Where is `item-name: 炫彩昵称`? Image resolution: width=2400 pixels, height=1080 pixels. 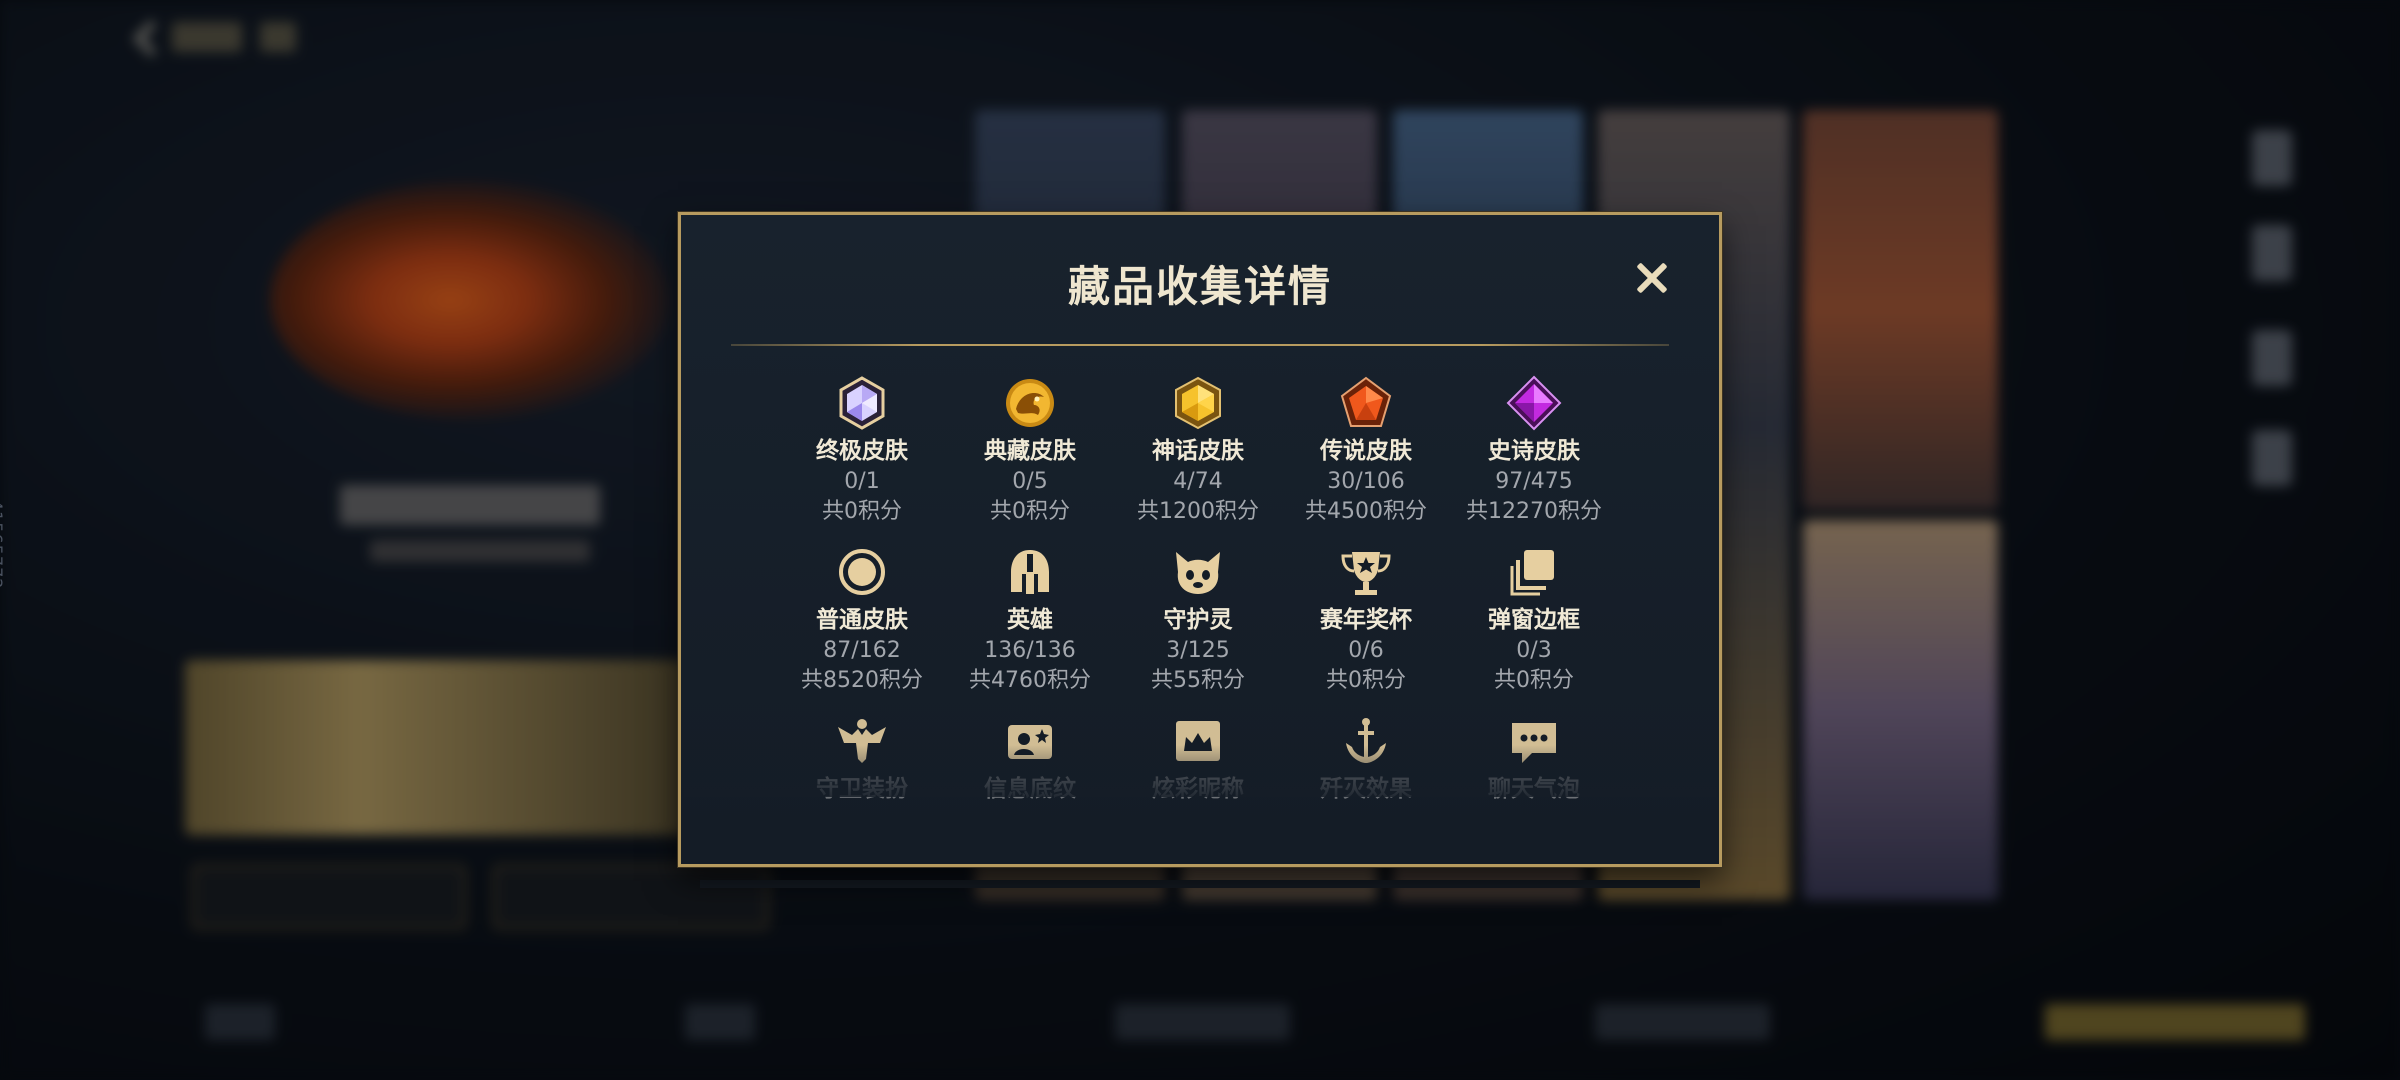 item-name: 炫彩昵称 is located at coordinates (1198, 789).